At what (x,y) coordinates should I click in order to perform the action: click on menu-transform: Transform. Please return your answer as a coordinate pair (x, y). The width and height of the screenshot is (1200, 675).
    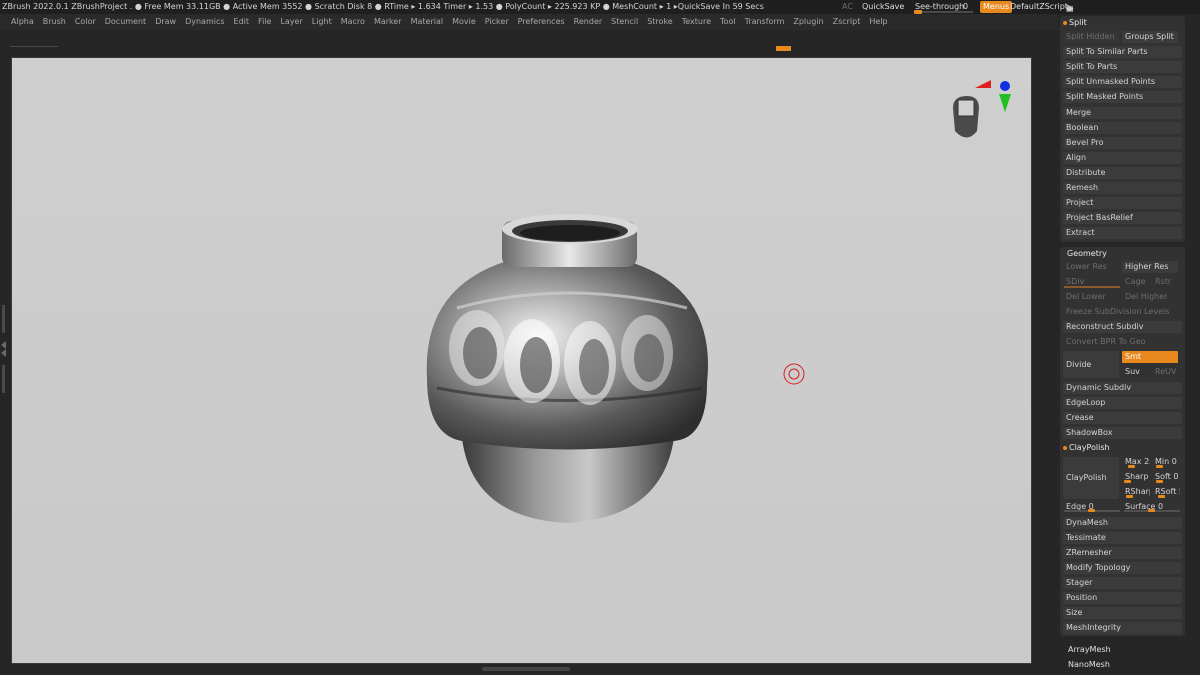
    Looking at the image, I should click on (765, 22).